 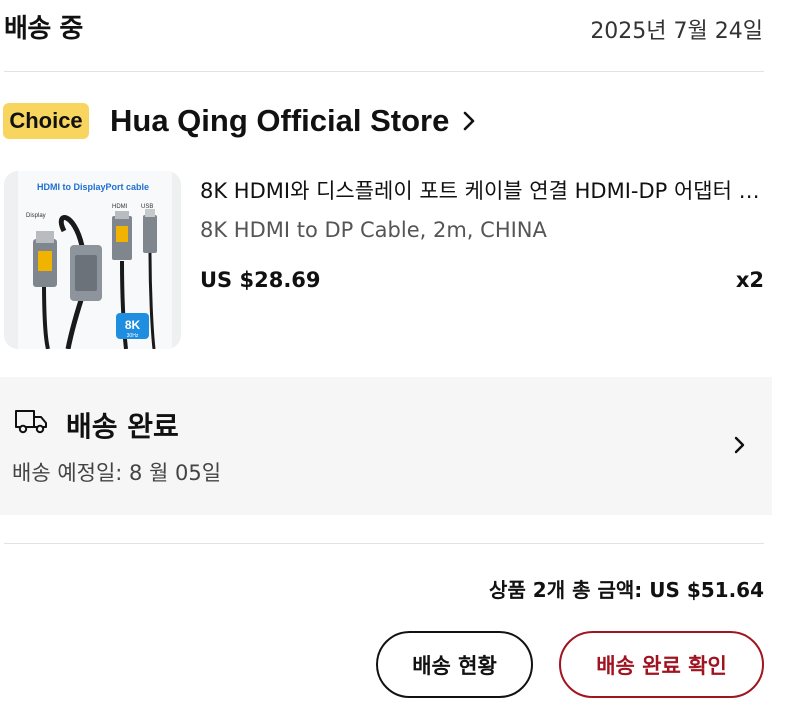 What do you see at coordinates (93, 187) in the screenshot?
I see `thumb-header: HDMI to DisplayPort cable` at bounding box center [93, 187].